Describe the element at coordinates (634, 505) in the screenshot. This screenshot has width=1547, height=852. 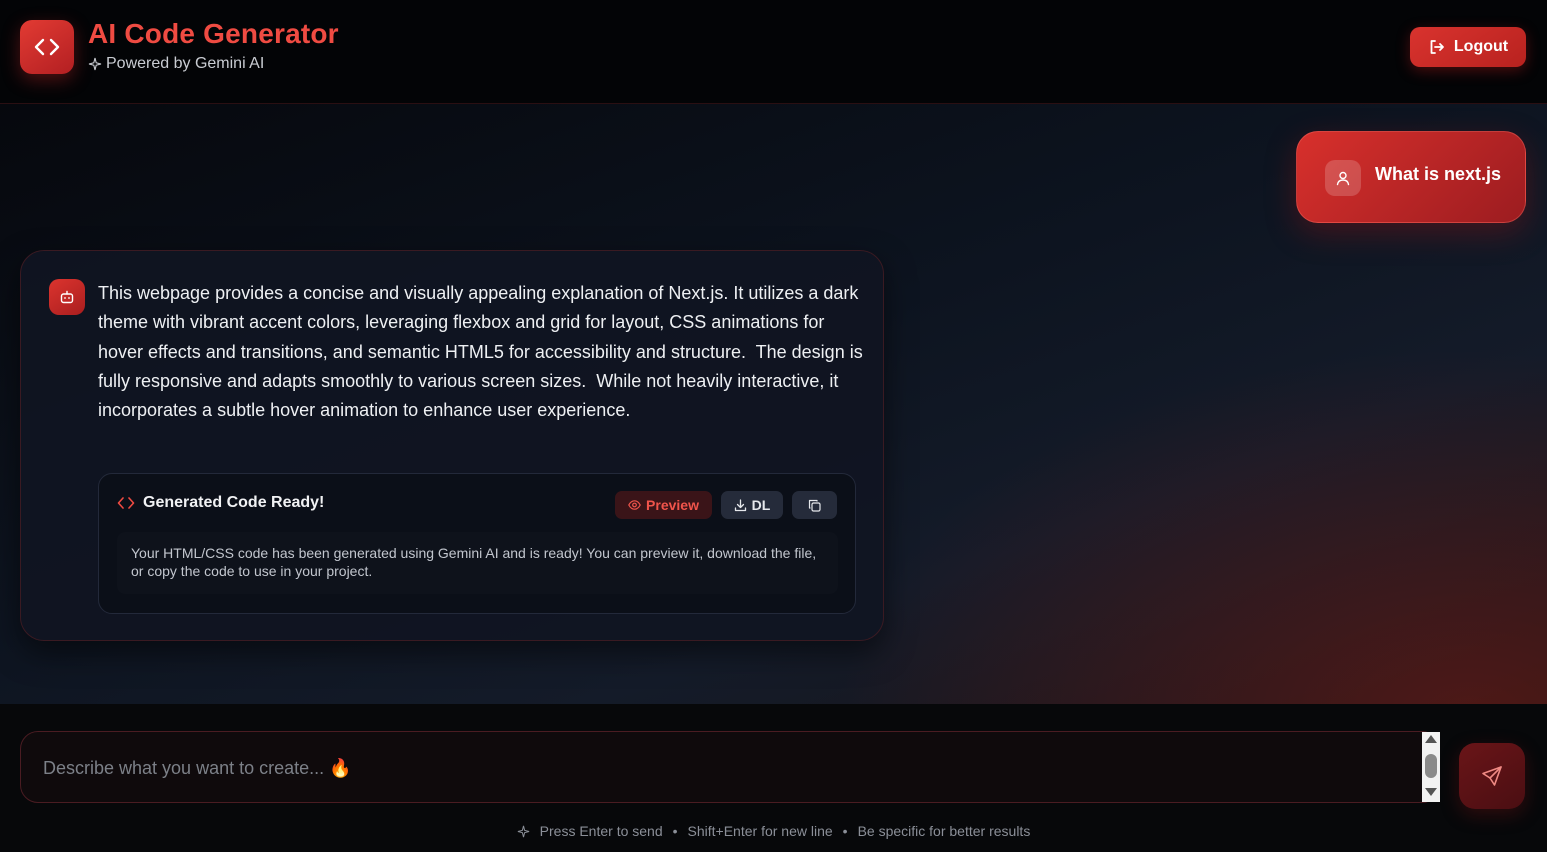
I see `eye-icon` at that location.